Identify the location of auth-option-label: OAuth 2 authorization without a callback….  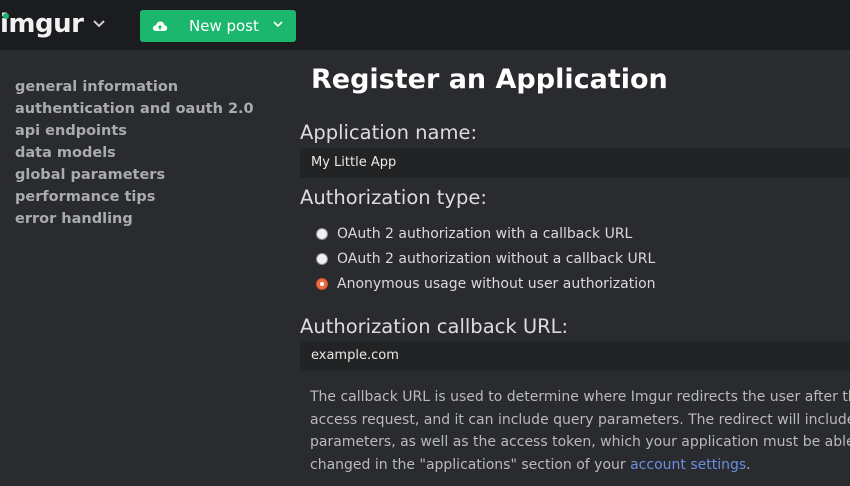
(496, 259).